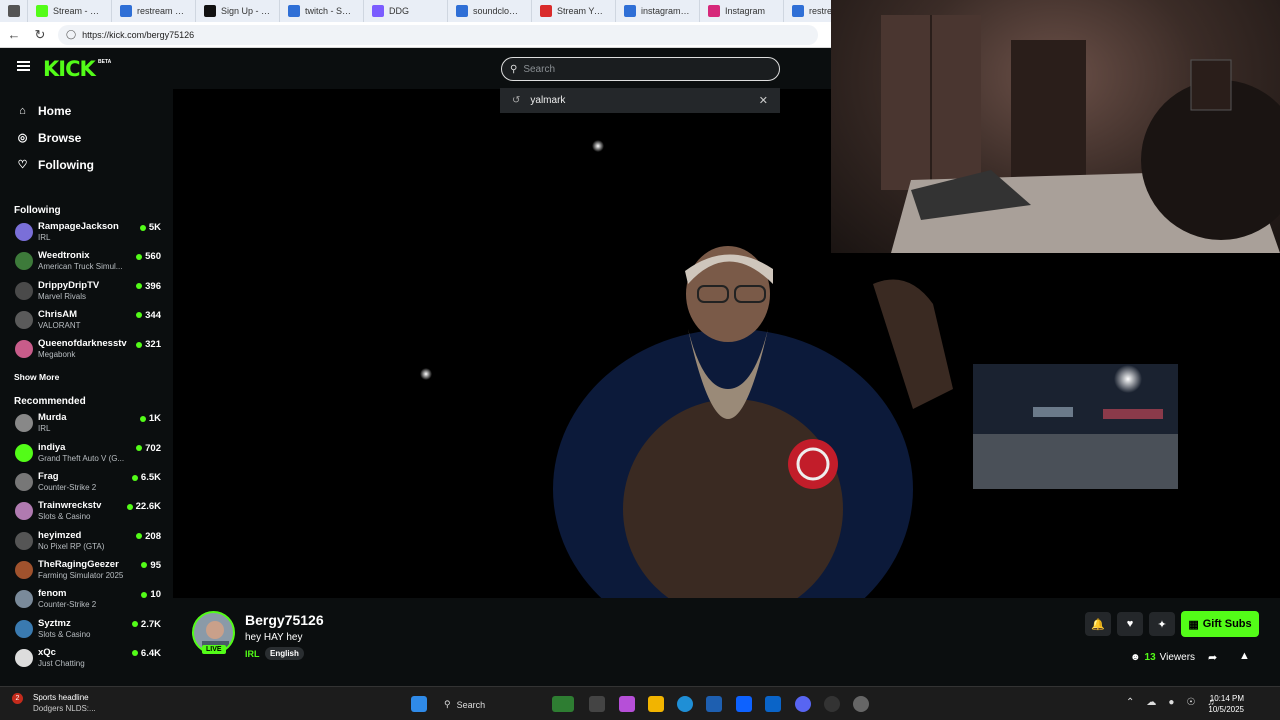 Image resolution: width=1280 pixels, height=720 pixels. I want to click on obs-icon, so click(832, 704).